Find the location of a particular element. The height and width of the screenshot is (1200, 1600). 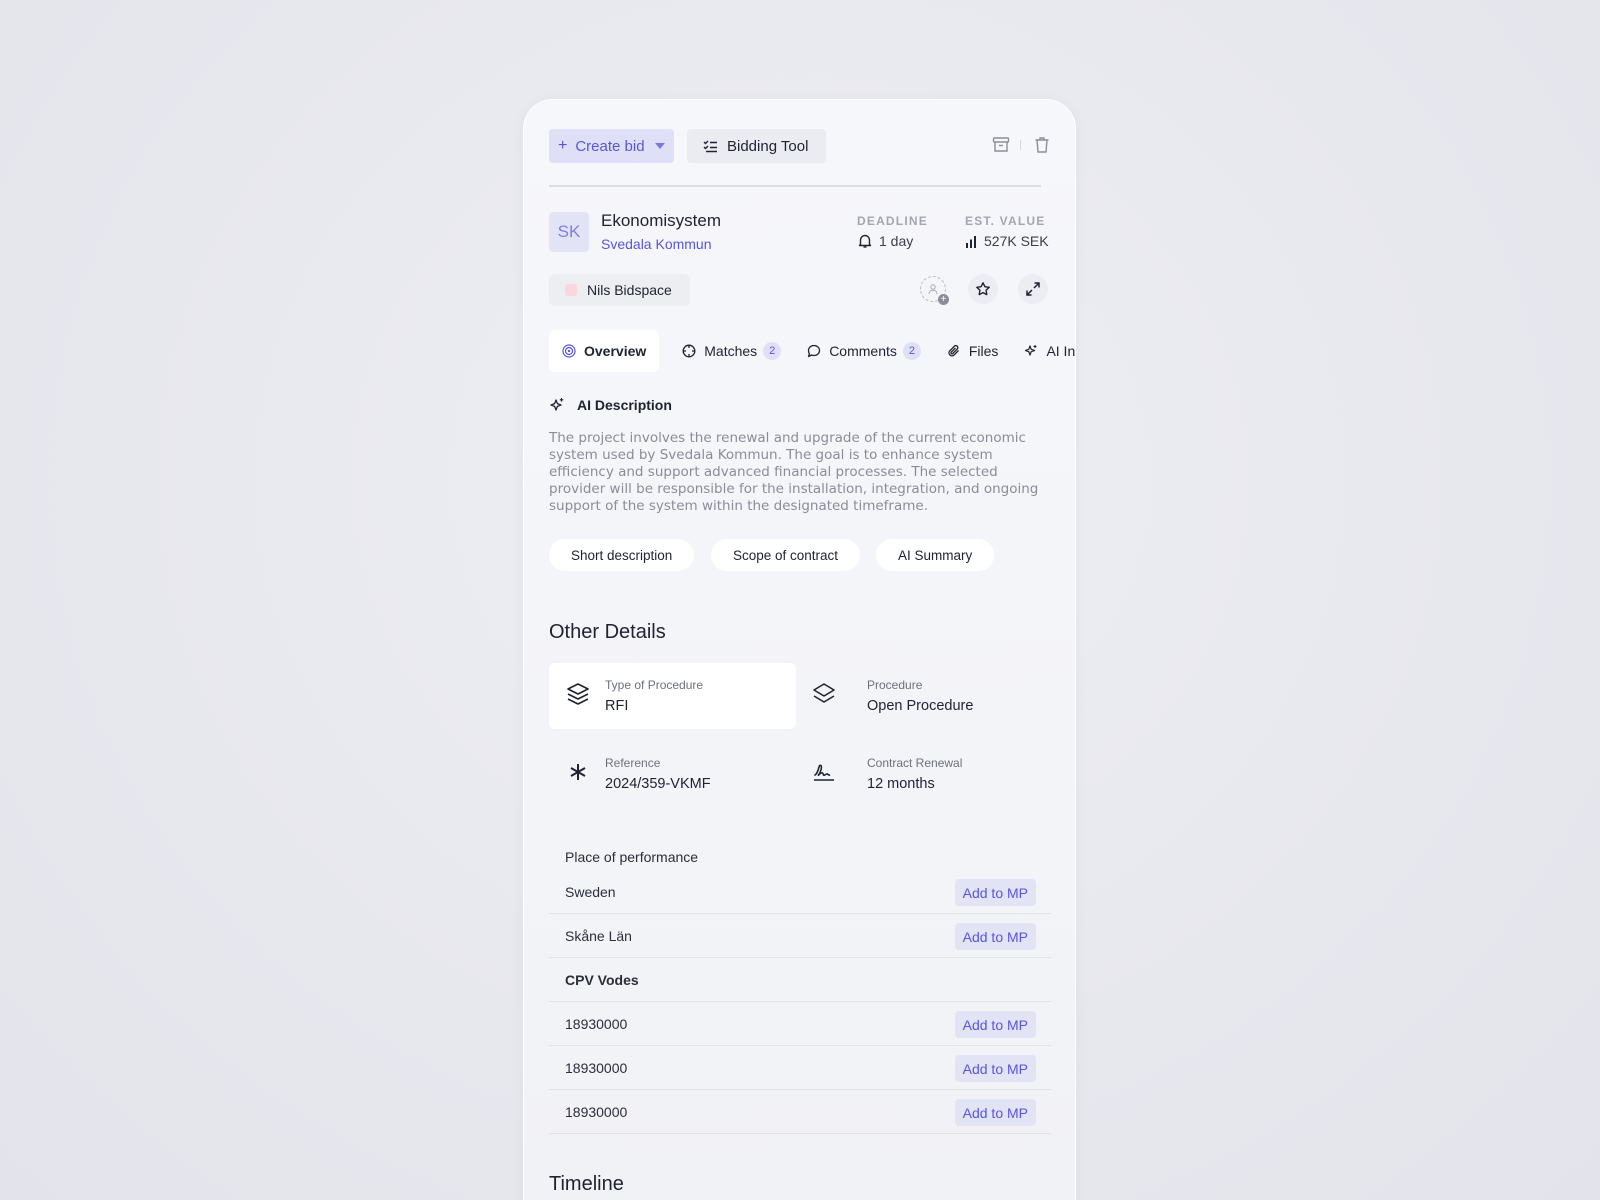

short-description-pill: Short description is located at coordinates (622, 555).